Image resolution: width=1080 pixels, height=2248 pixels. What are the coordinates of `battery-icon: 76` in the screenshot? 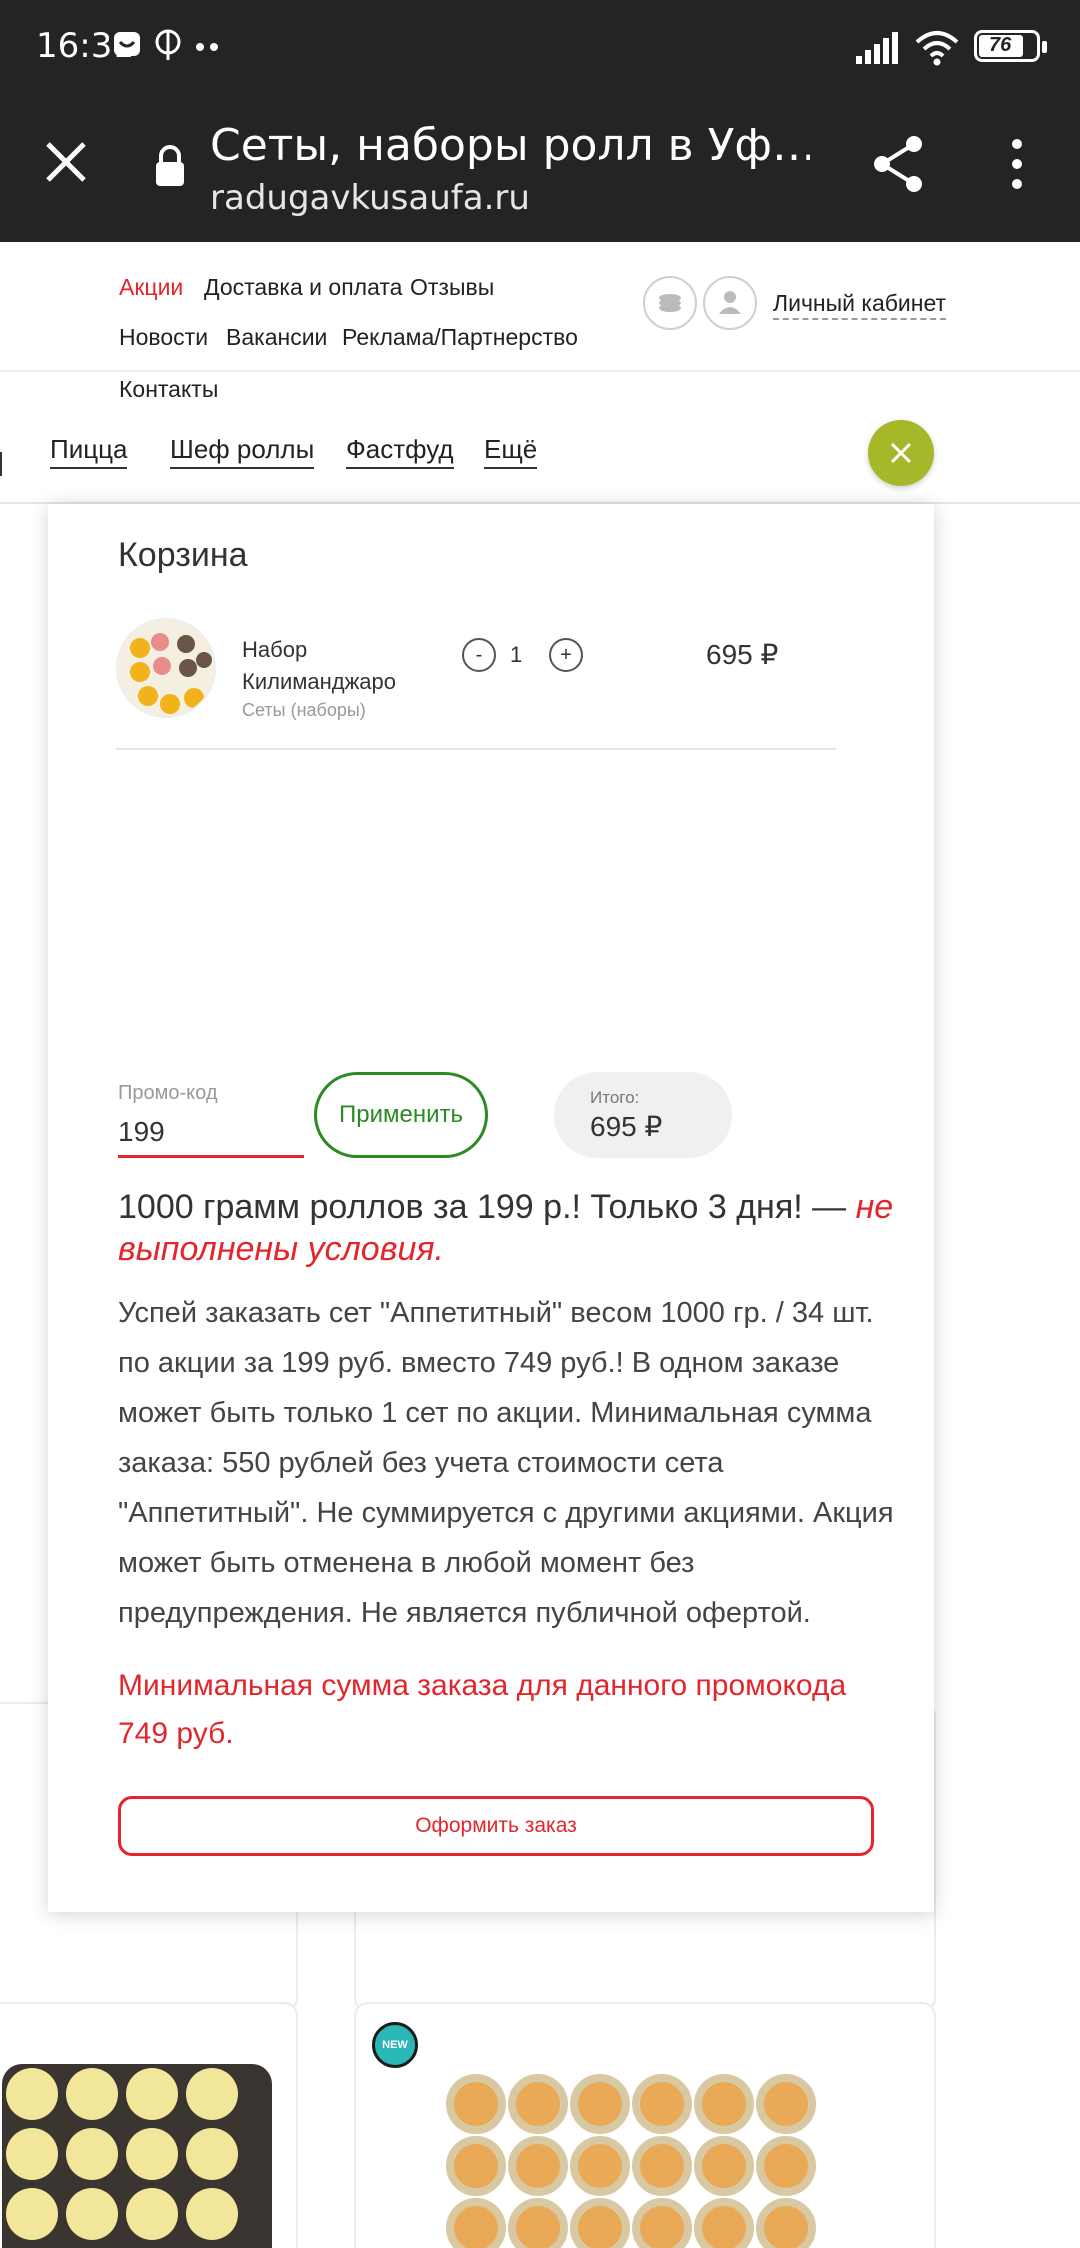 It's located at (1010, 46).